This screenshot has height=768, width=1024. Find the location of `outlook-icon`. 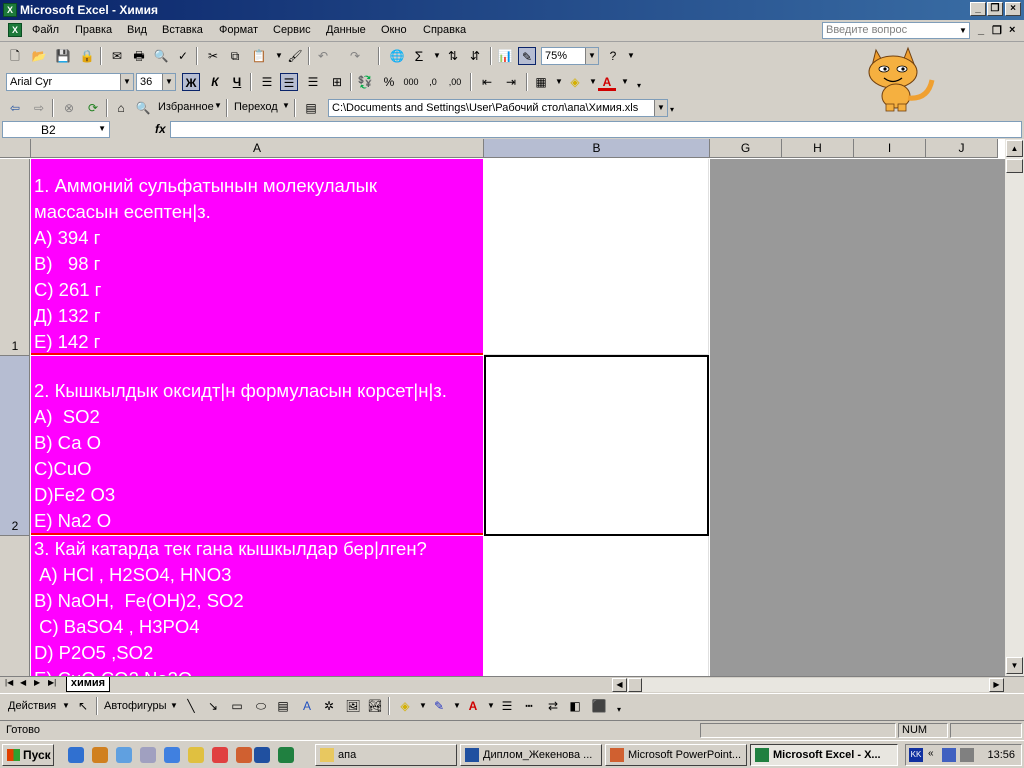

outlook-icon is located at coordinates (100, 755).